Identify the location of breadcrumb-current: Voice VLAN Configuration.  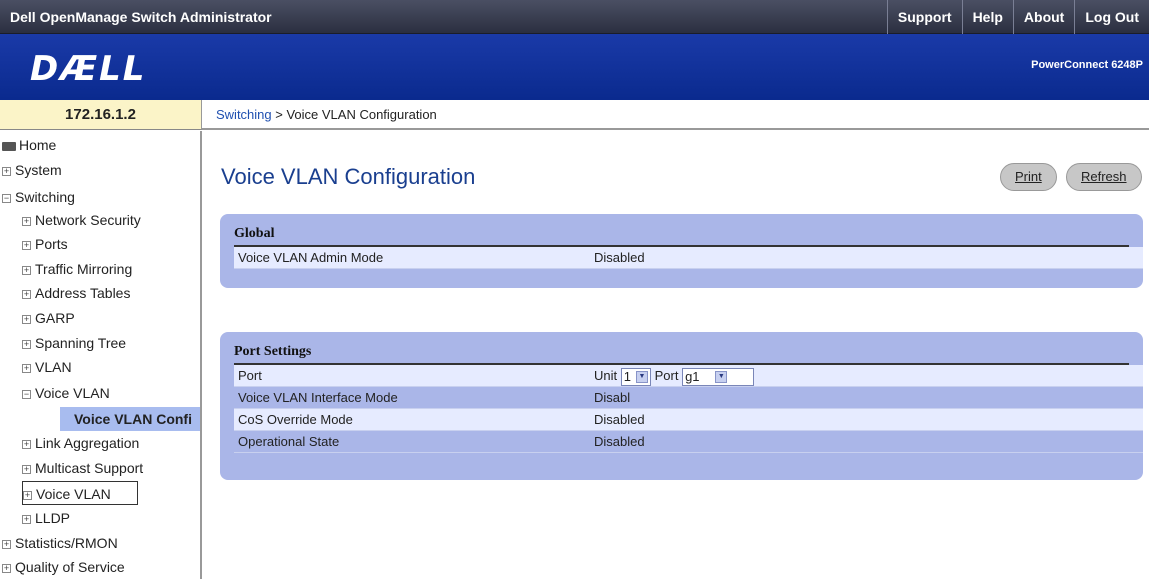
(361, 114).